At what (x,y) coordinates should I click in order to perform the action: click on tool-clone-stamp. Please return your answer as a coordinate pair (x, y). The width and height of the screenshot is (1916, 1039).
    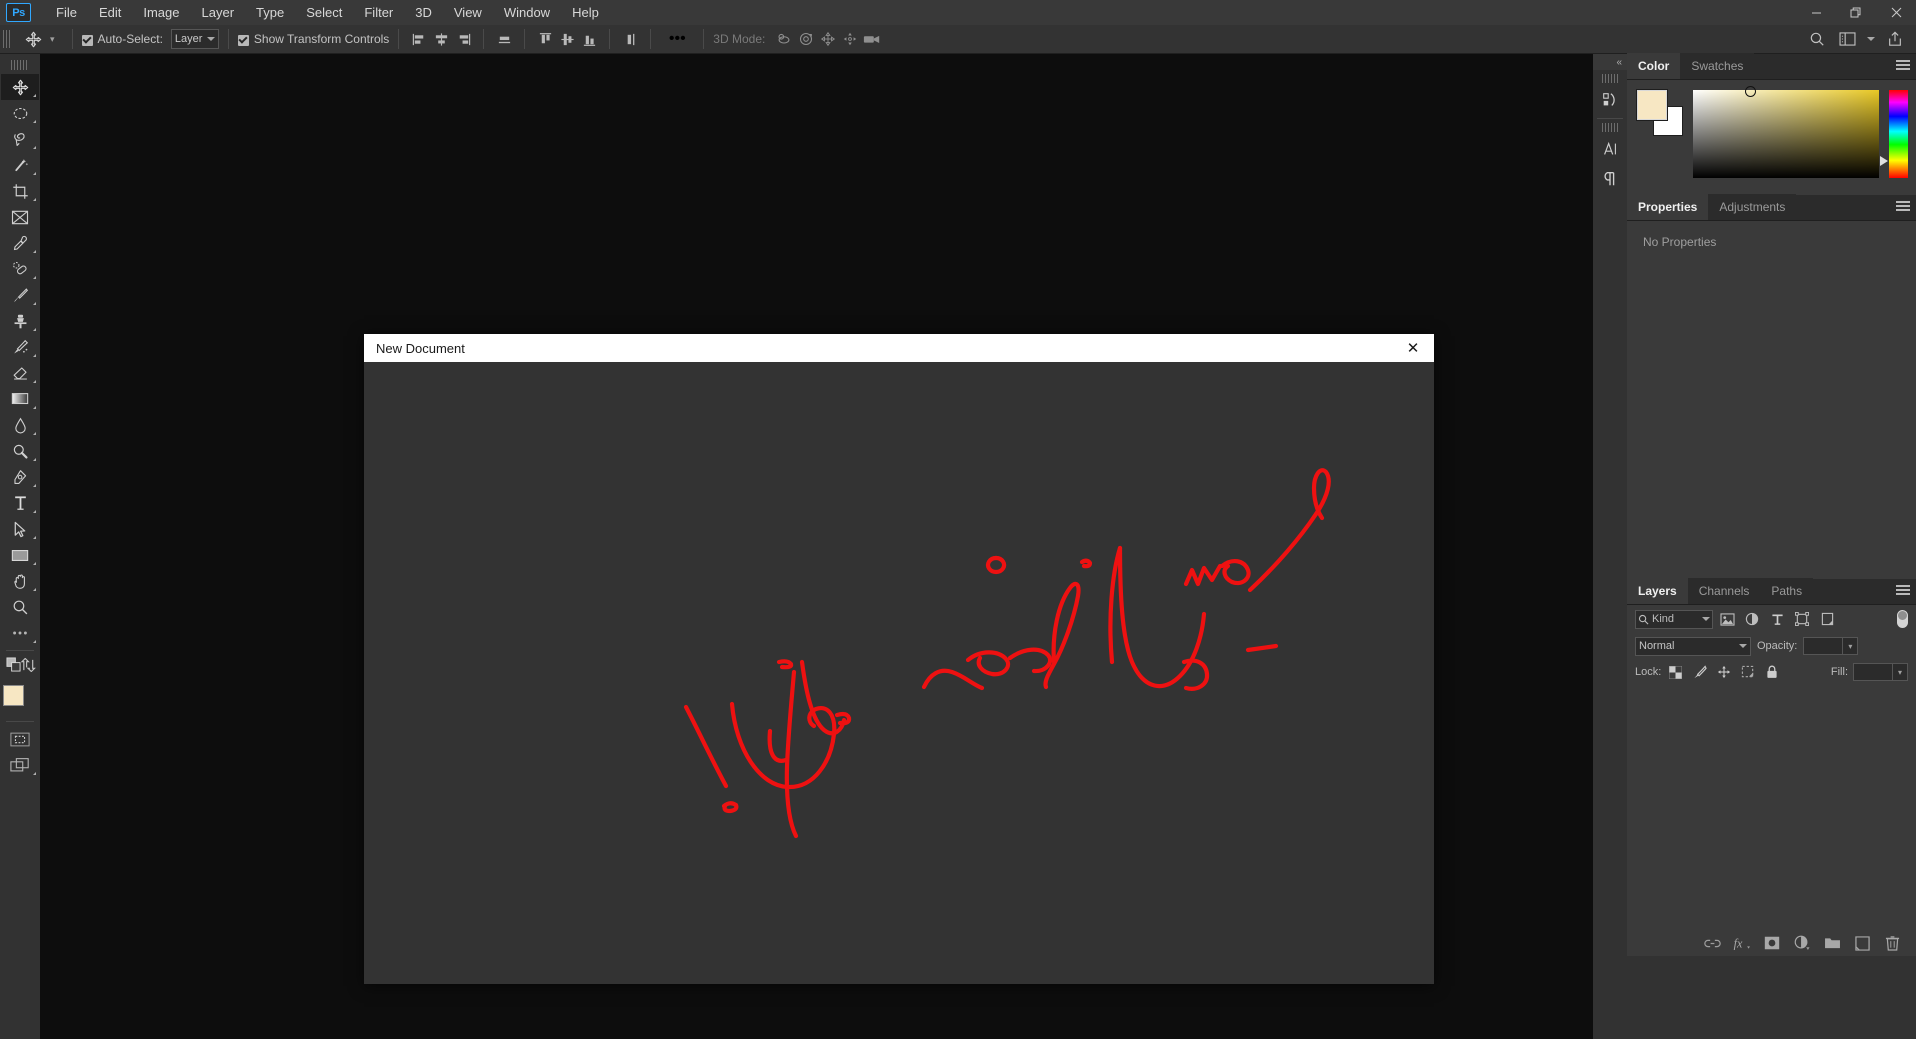
    Looking at the image, I should click on (20, 321).